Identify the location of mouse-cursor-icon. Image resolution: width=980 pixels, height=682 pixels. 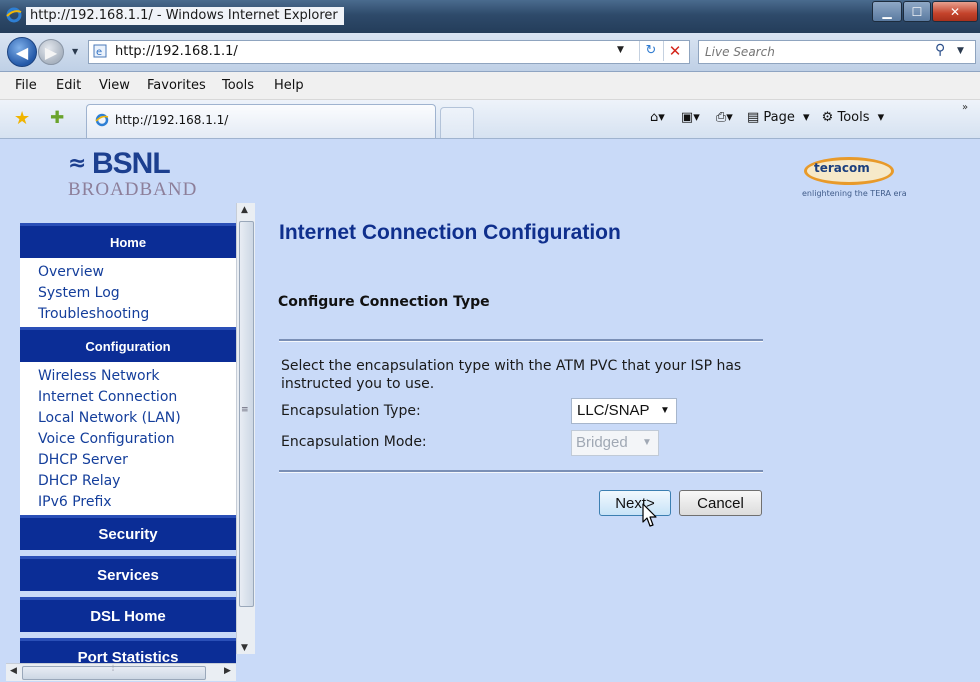
(649, 515).